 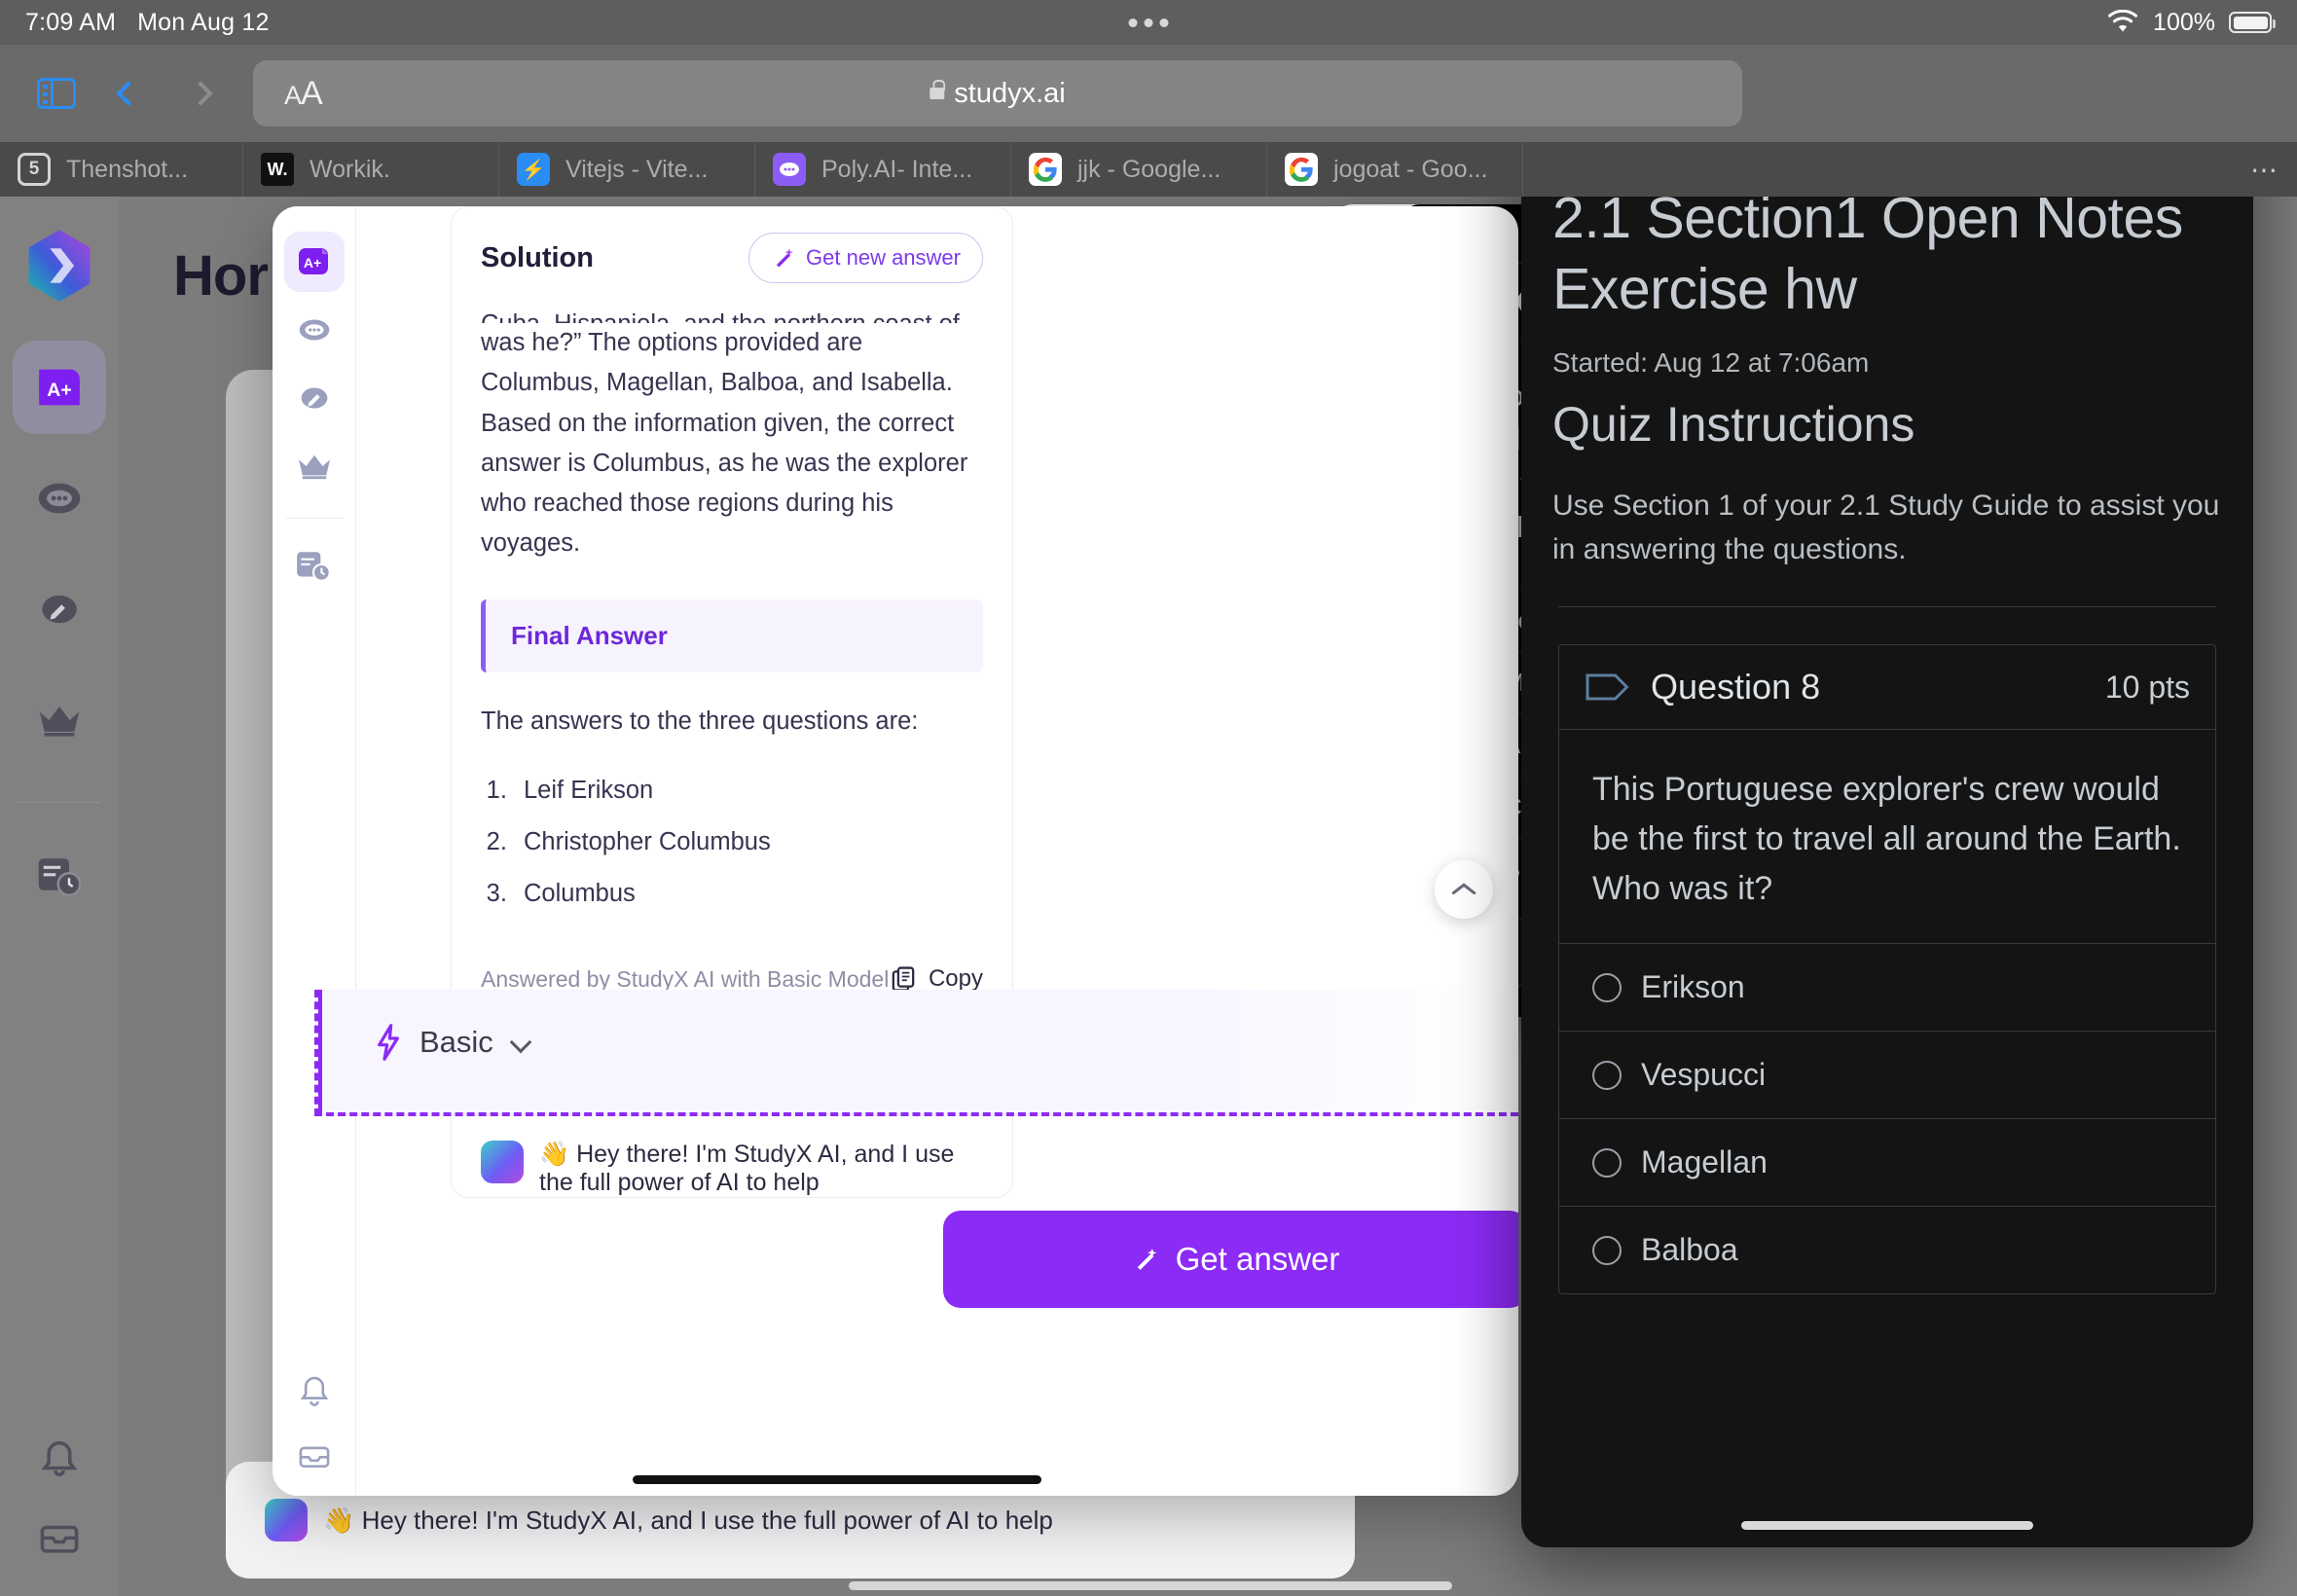 I want to click on list-item: Leif Erikson, so click(x=748, y=791).